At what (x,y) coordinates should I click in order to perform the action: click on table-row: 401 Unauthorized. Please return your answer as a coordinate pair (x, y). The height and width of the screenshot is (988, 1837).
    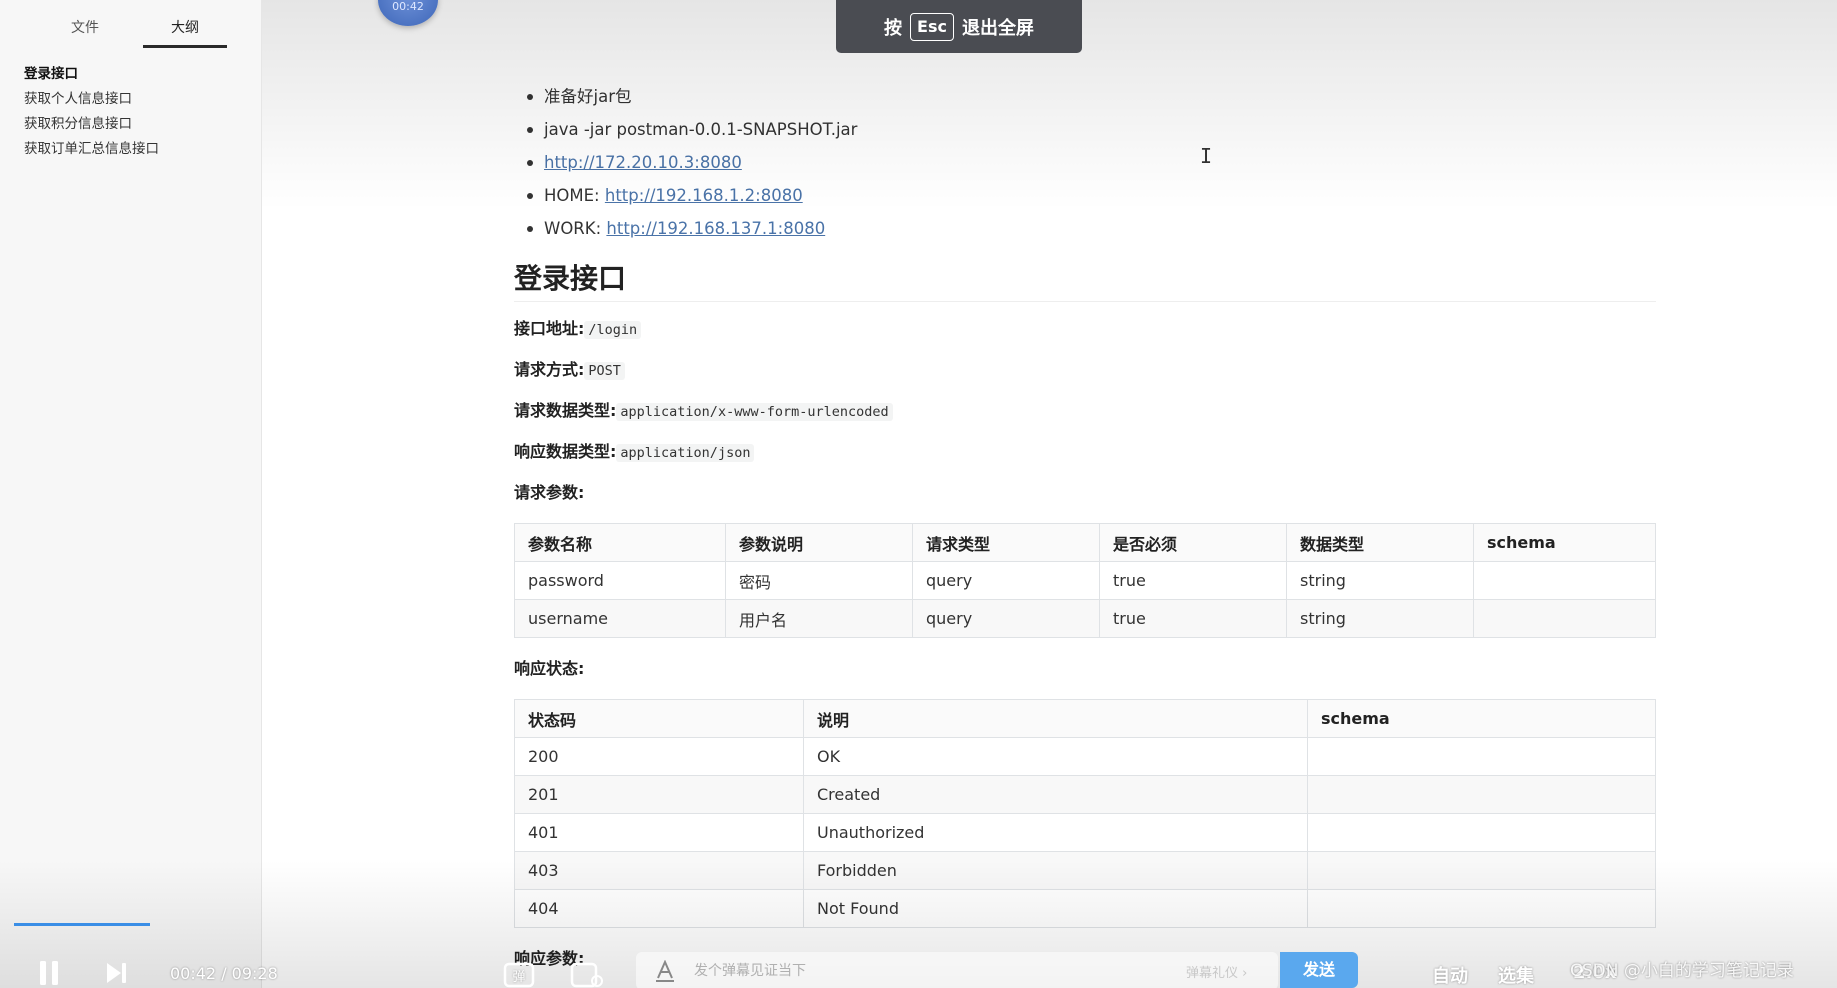
    Looking at the image, I should click on (1085, 832).